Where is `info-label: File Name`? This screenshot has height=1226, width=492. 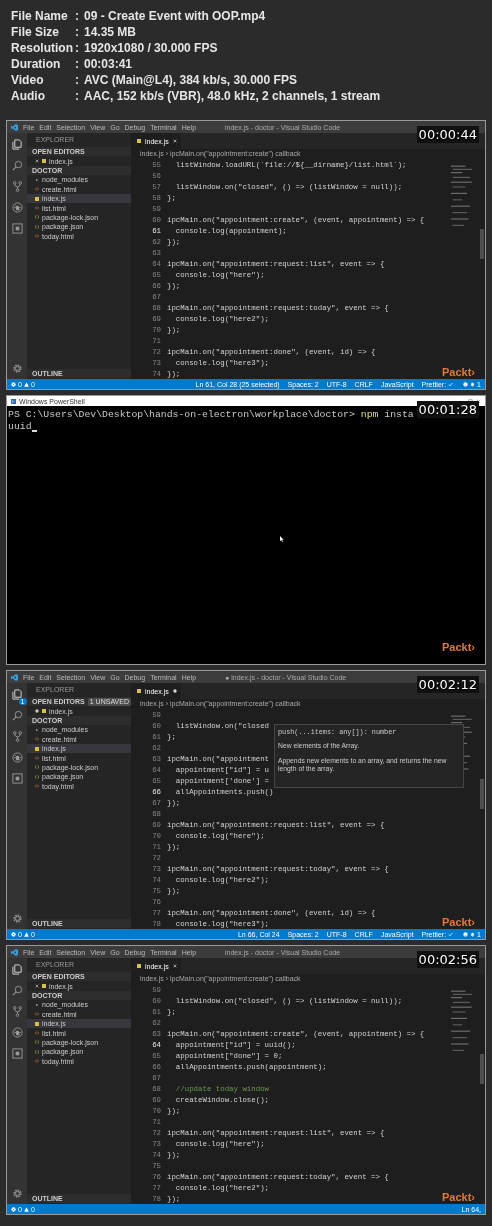
info-label: File Name is located at coordinates (40, 16).